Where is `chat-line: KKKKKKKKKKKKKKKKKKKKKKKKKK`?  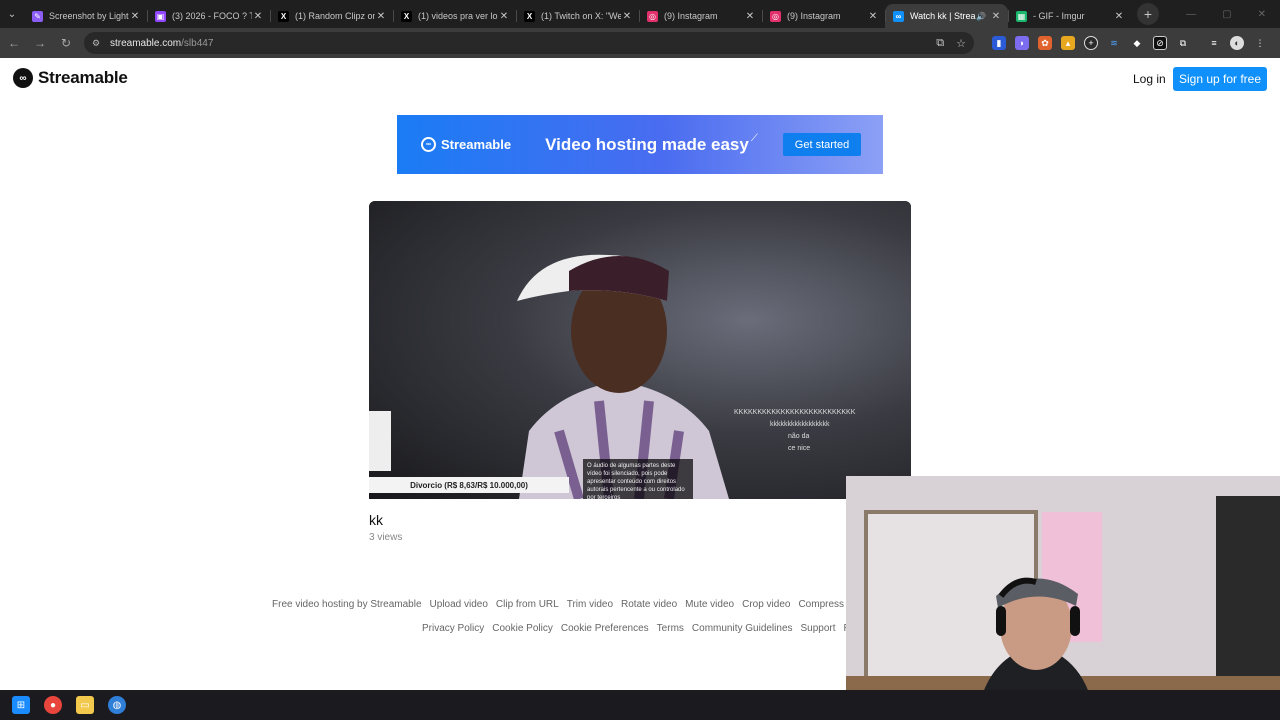
chat-line: KKKKKKKKKKKKKKKKKKKKKKKKKK is located at coordinates (795, 412).